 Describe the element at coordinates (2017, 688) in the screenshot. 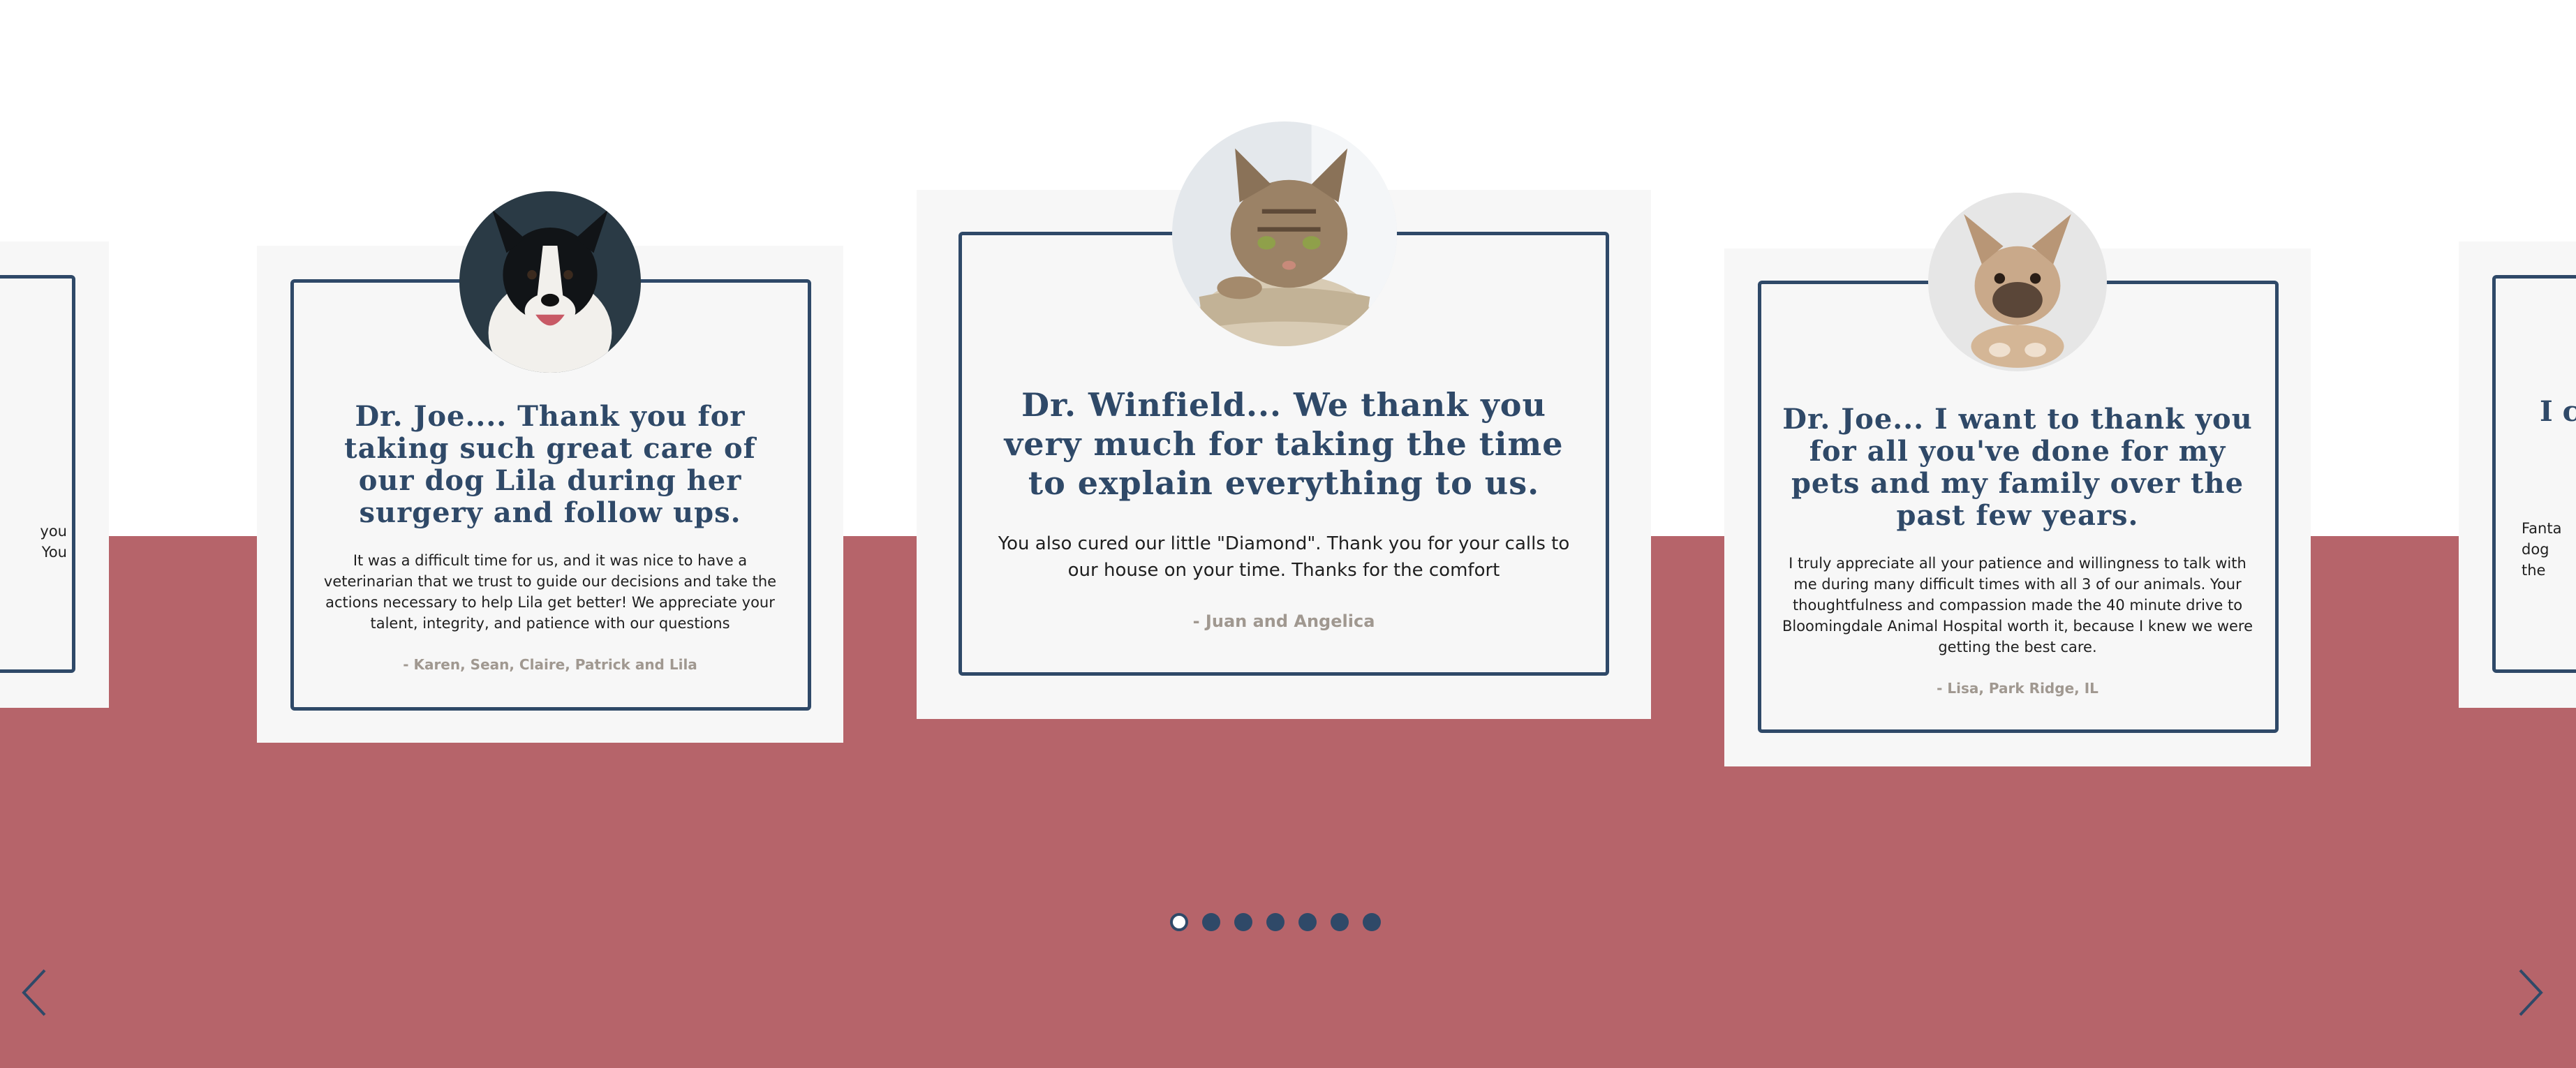

I see `testimonial-author: - Lisa, Park Ridge, IL` at that location.